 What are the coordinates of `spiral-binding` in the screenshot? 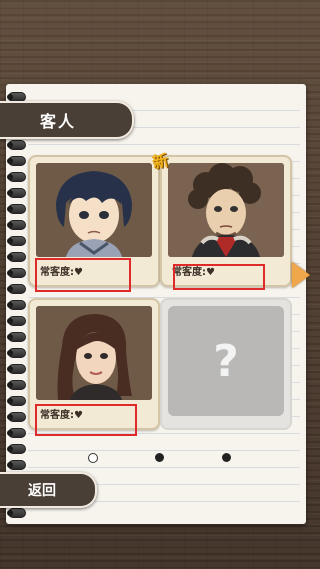 It's located at (16, 304).